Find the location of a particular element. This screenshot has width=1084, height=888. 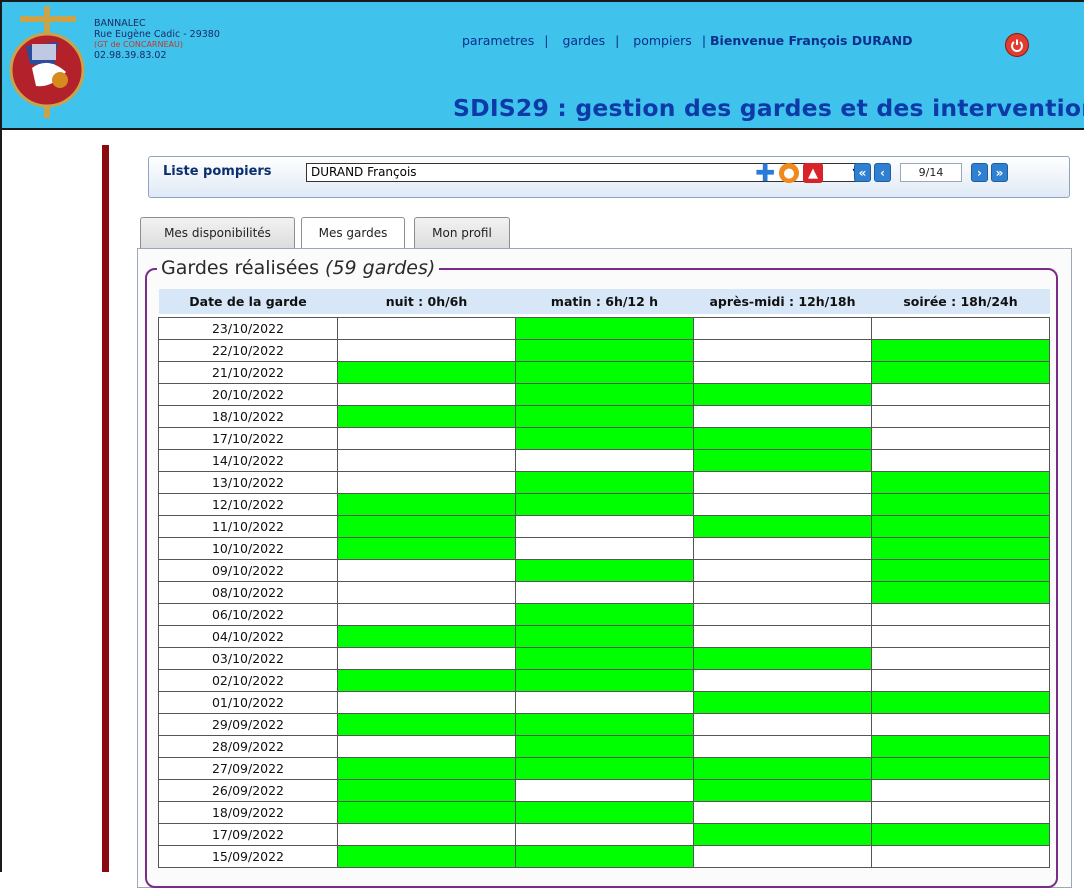

page-indicator: 9/14 is located at coordinates (931, 172).